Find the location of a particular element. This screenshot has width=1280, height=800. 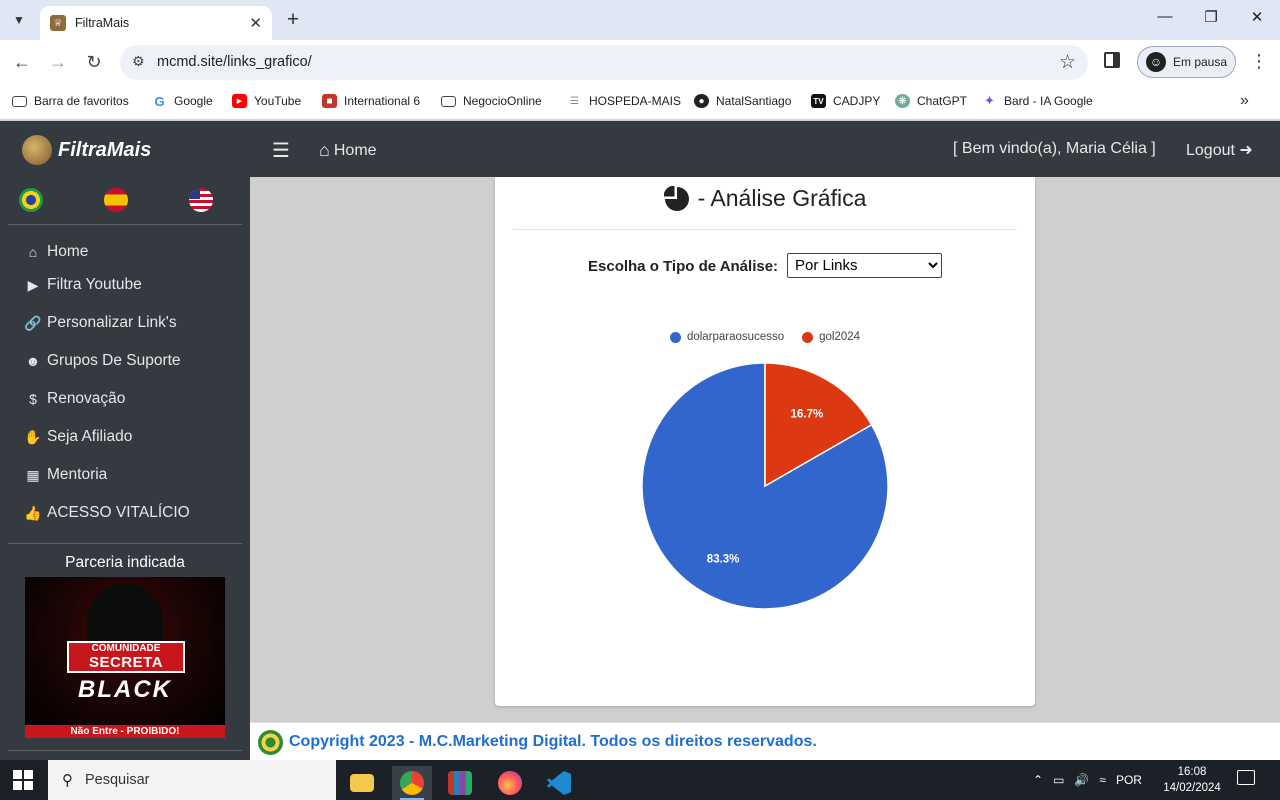

taskbar-vscode is located at coordinates (559, 783).